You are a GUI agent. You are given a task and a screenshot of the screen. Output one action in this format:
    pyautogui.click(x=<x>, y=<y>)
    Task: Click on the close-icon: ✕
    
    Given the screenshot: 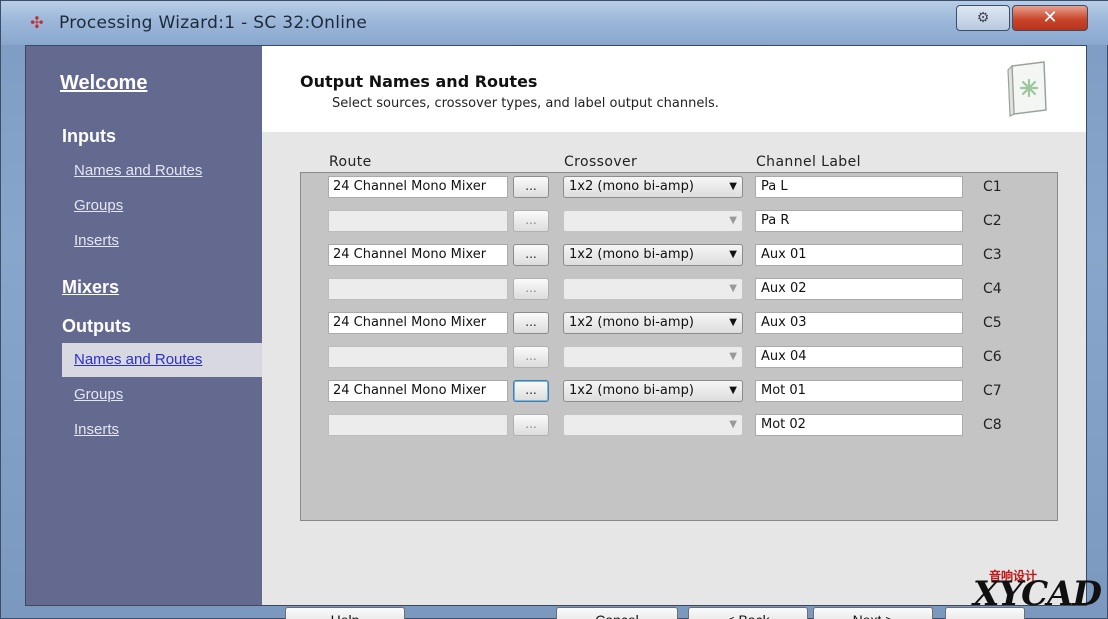 What is the action you would take?
    pyautogui.click(x=1050, y=17)
    